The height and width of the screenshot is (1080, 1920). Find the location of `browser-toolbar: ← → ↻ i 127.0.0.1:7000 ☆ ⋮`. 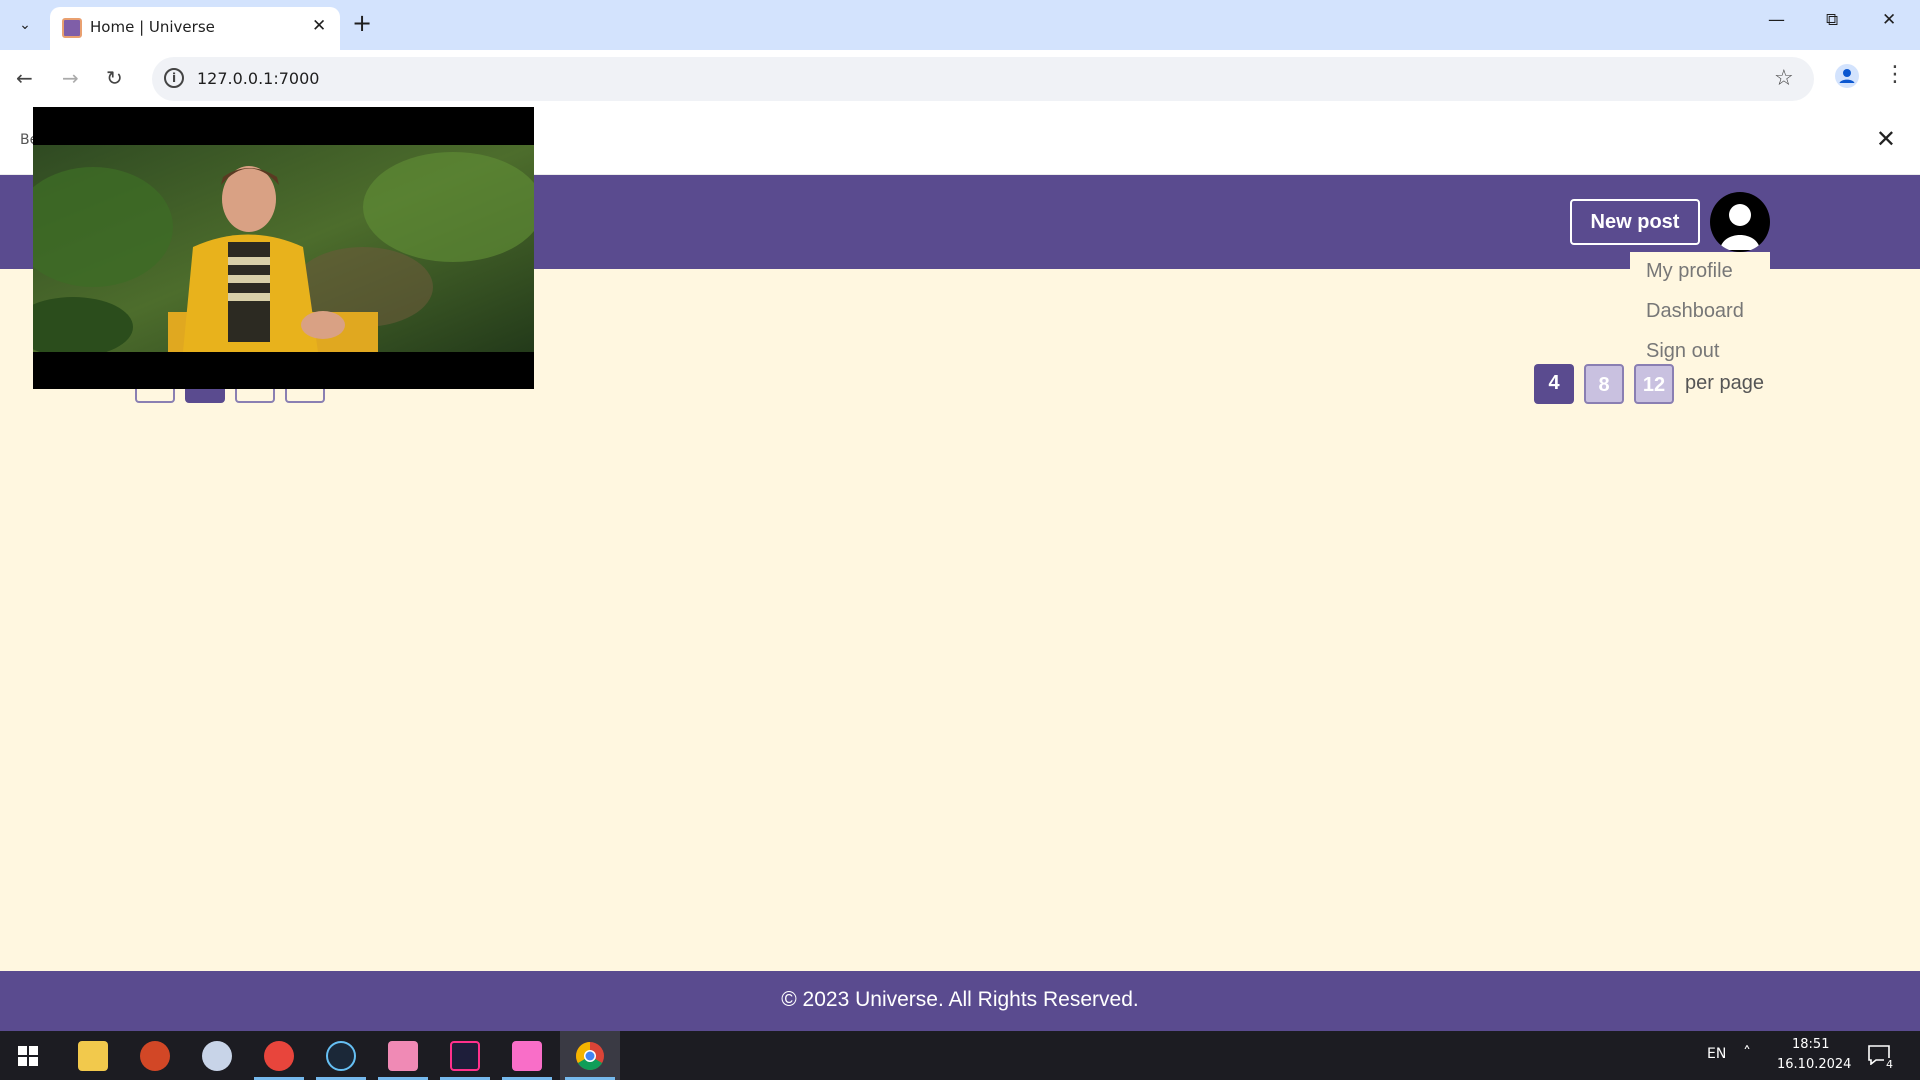

browser-toolbar: ← → ↻ i 127.0.0.1:7000 ☆ ⋮ is located at coordinates (960, 79).